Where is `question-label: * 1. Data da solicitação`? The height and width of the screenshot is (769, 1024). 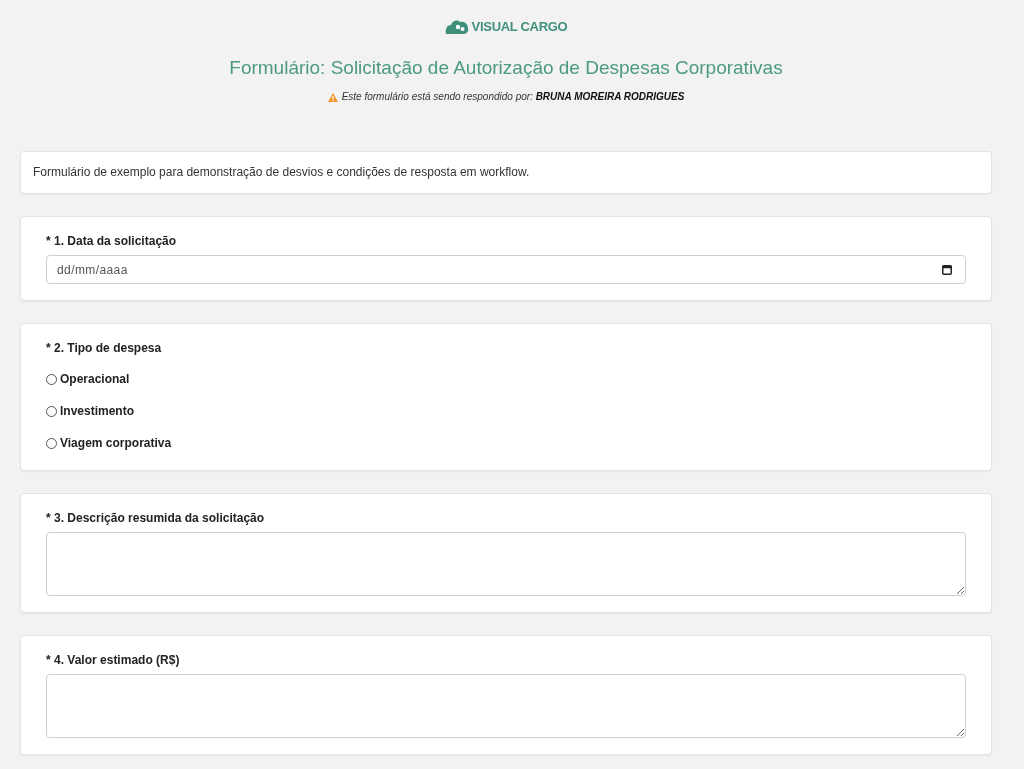
question-label: * 1. Data da solicitação is located at coordinates (111, 241).